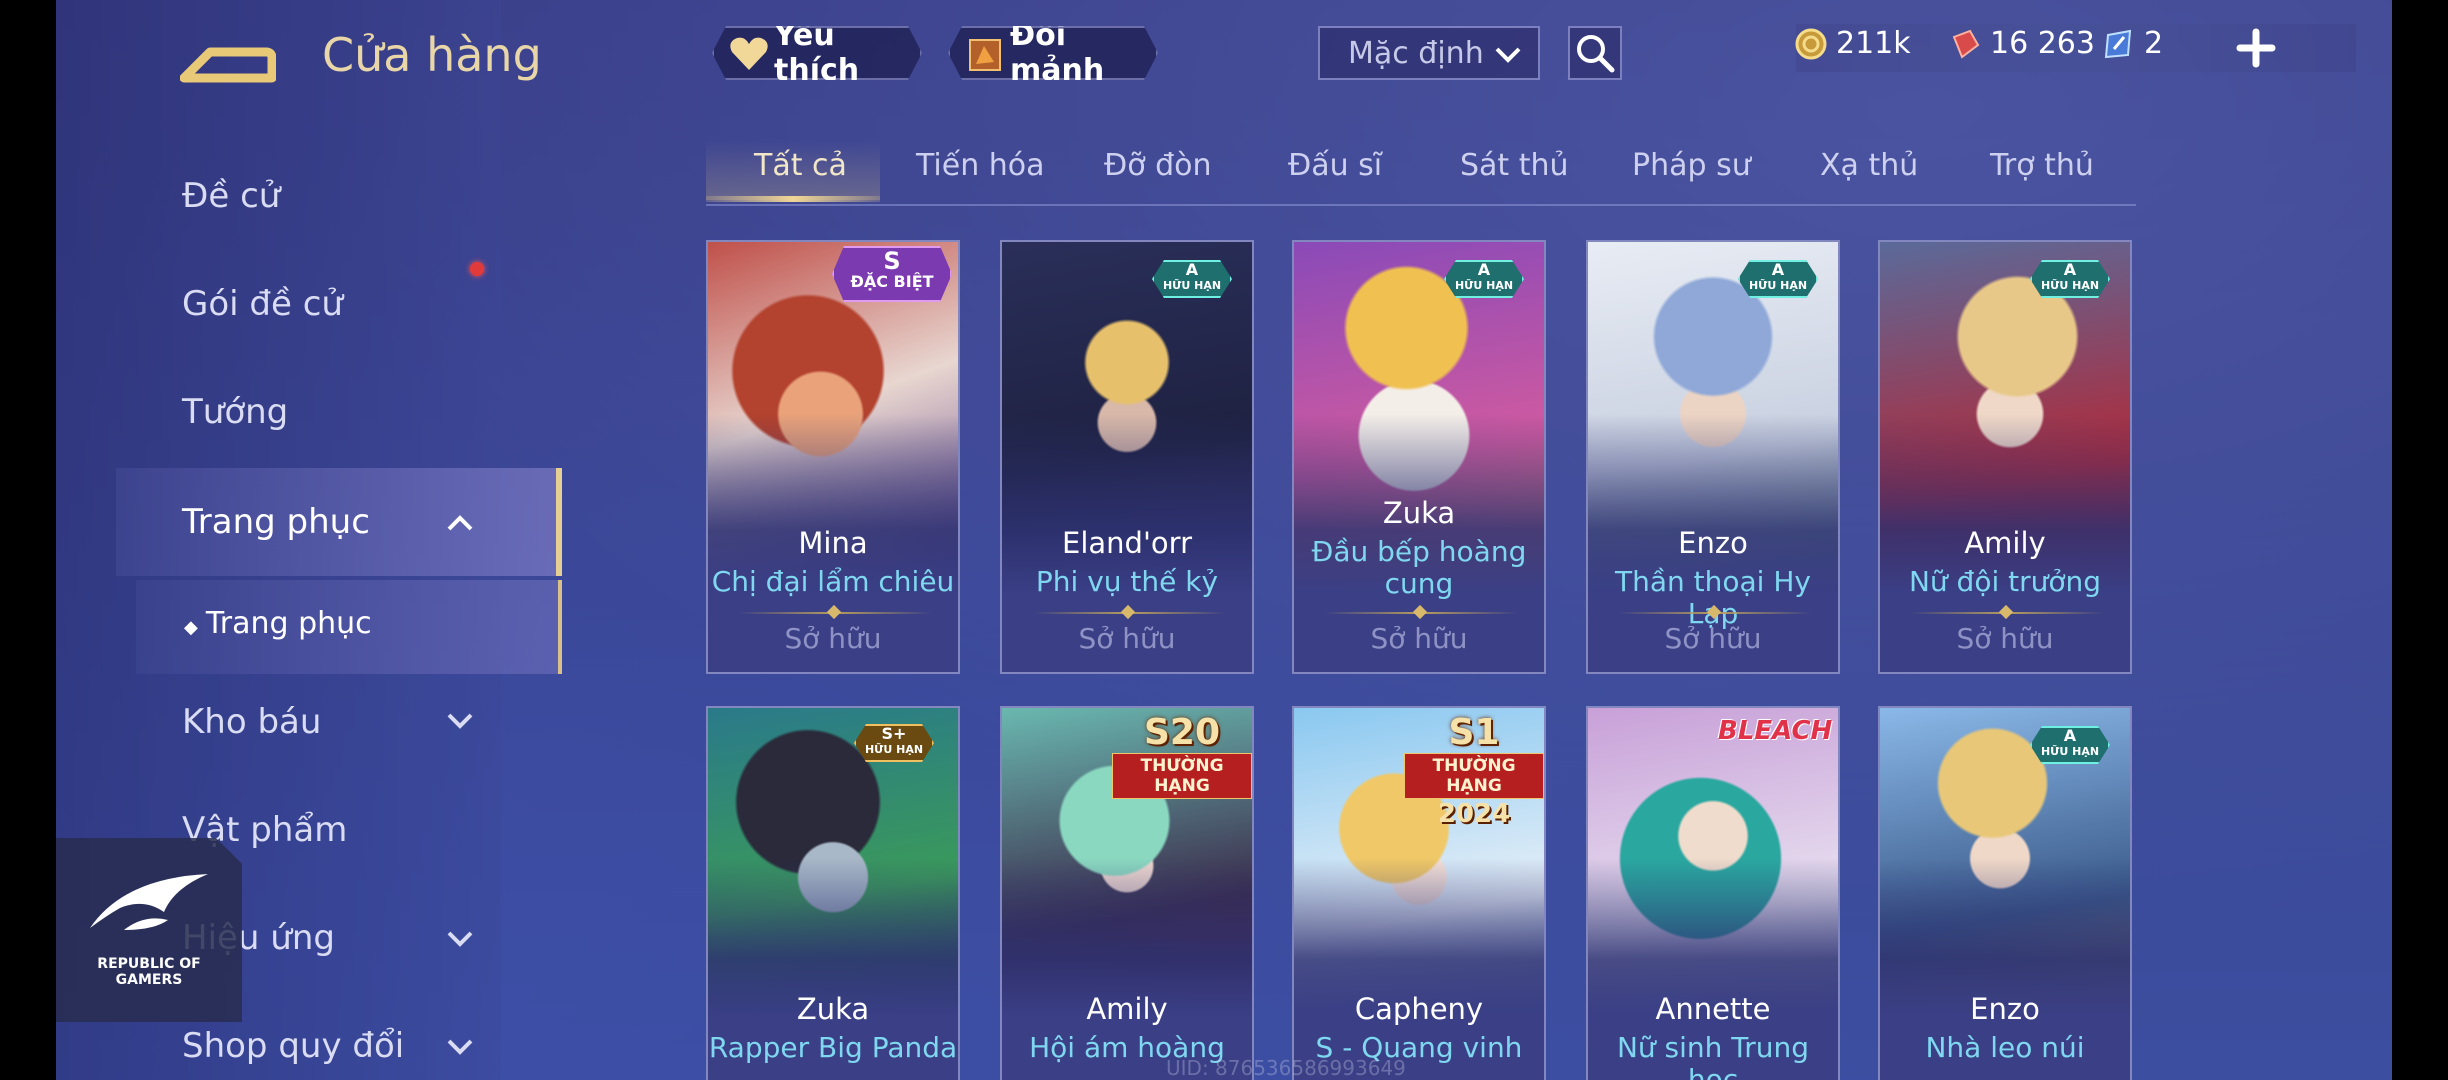 This screenshot has height=1080, width=2448. Describe the element at coordinates (833, 1009) in the screenshot. I see `hero-name: Zuka` at that location.